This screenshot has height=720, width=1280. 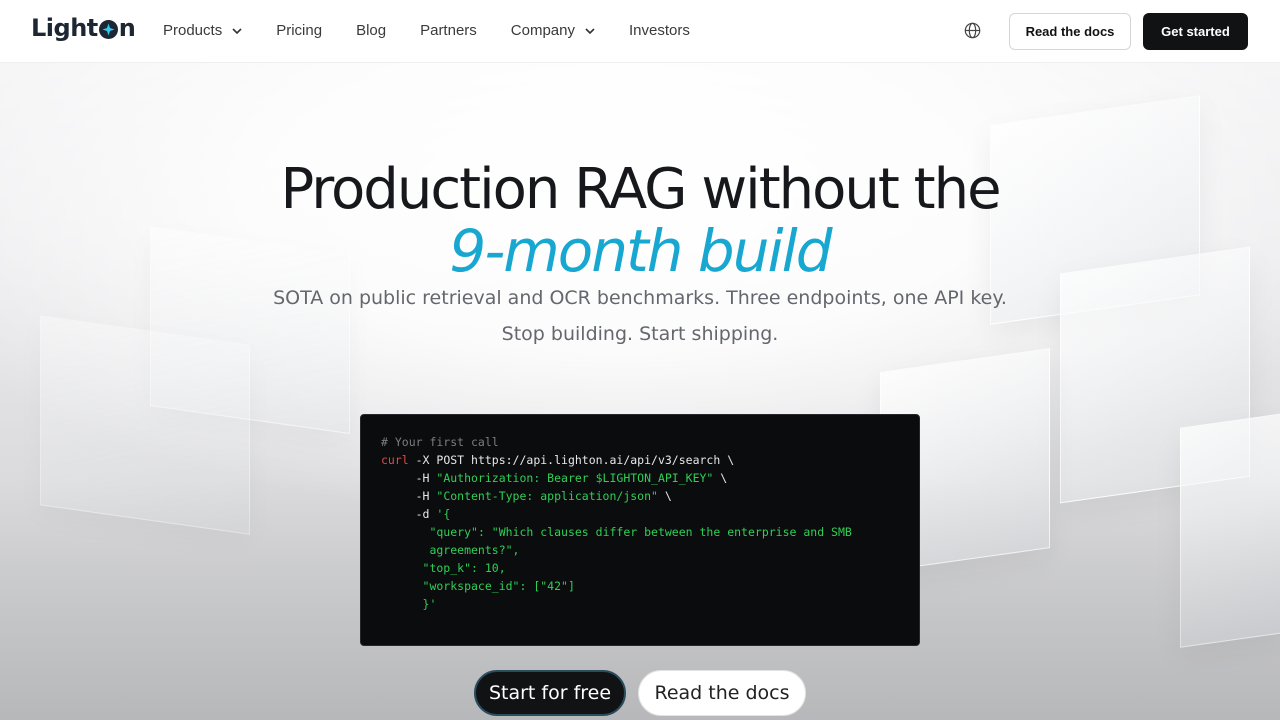 I want to click on hero-title-line2: 9-month build, so click(x=640, y=251).